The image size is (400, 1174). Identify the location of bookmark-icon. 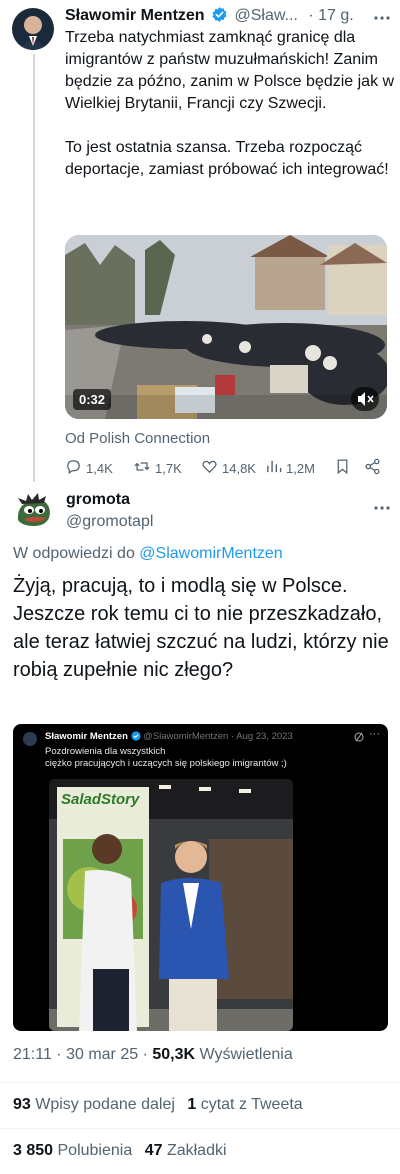
(342, 469).